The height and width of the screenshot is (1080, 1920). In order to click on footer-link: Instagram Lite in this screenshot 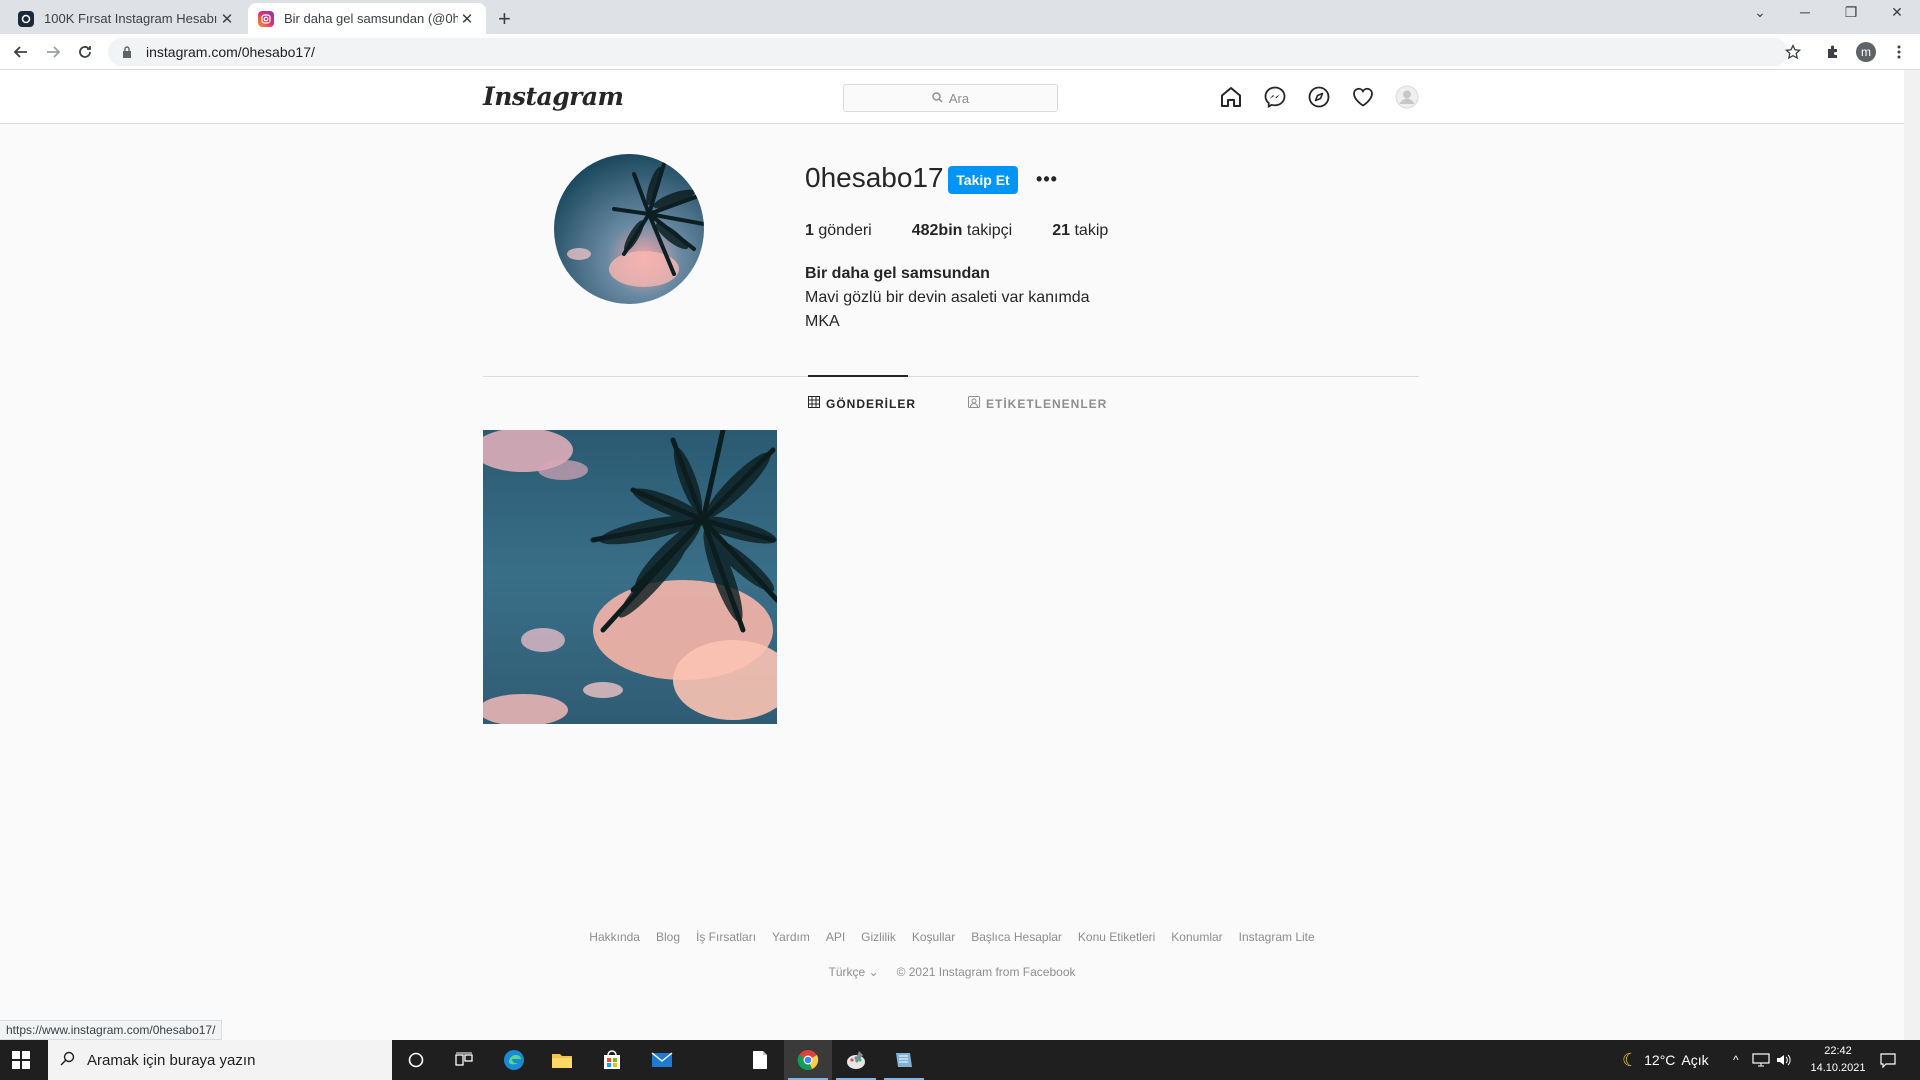, I will do `click(1277, 937)`.